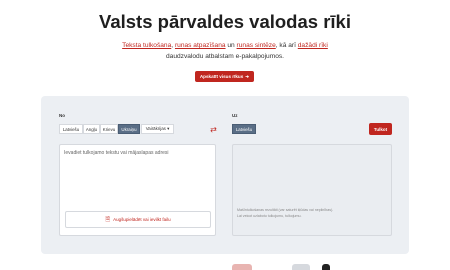 This screenshot has width=450, height=270. I want to click on intro-line-2: daudzvalodu atbalstam e-pakalpojumos., so click(225, 56).